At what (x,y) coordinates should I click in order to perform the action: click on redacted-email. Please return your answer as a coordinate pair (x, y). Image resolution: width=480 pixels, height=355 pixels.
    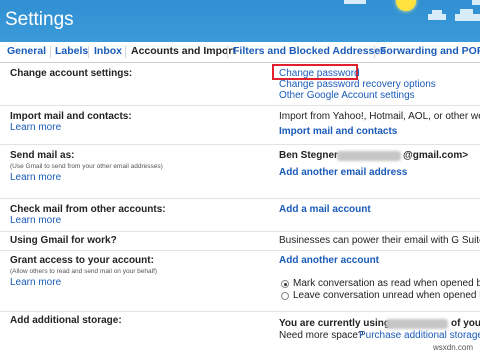
    Looking at the image, I should click on (369, 156).